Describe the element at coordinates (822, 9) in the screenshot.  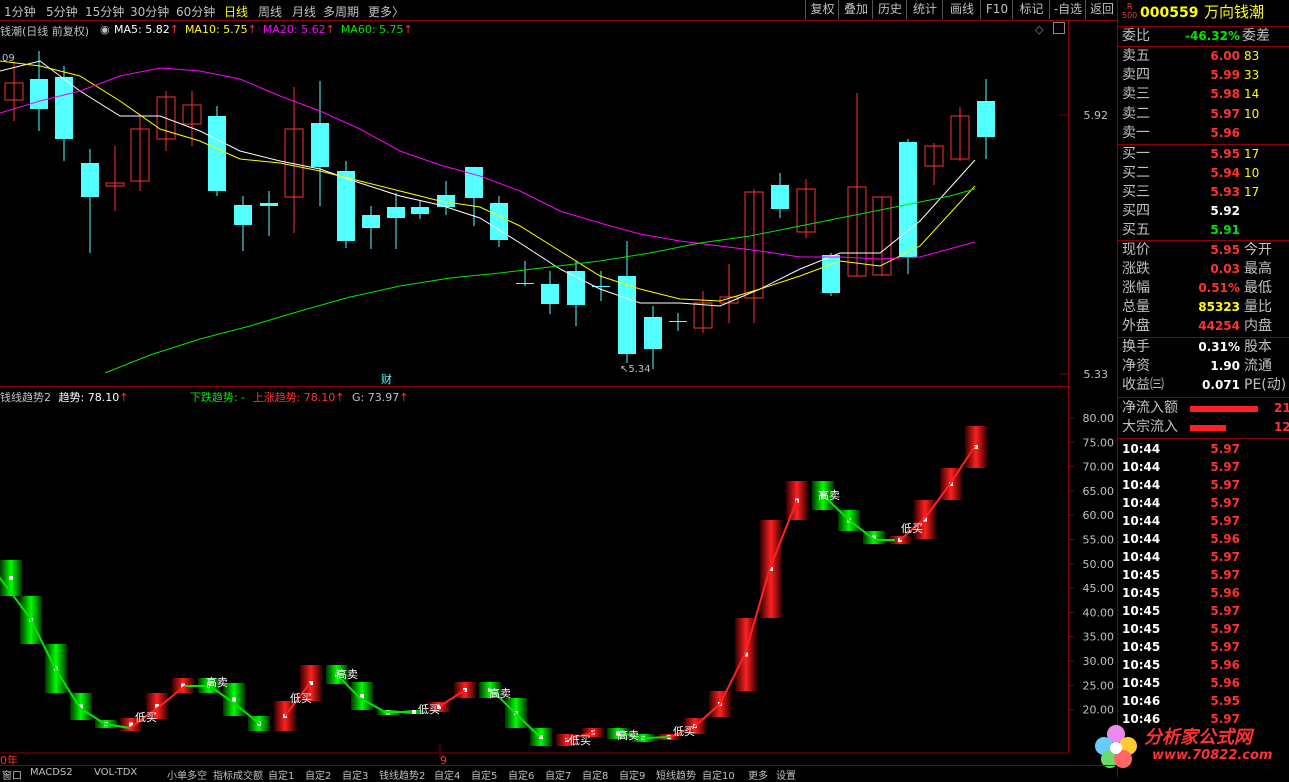
I see `toolbar-button-0: 复权` at that location.